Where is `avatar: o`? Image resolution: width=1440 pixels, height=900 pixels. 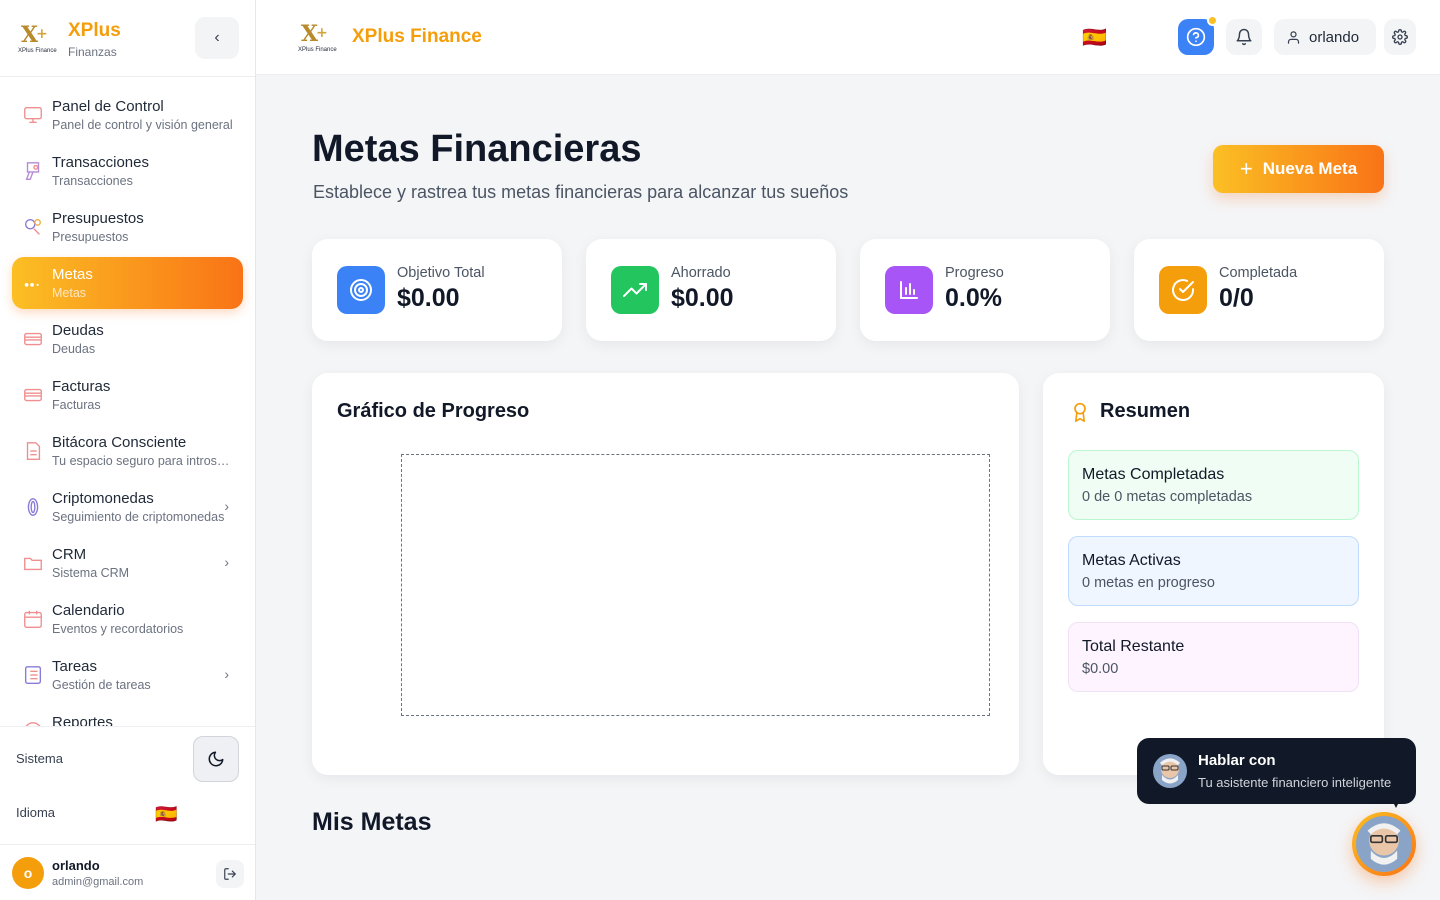
avatar: o is located at coordinates (28, 873).